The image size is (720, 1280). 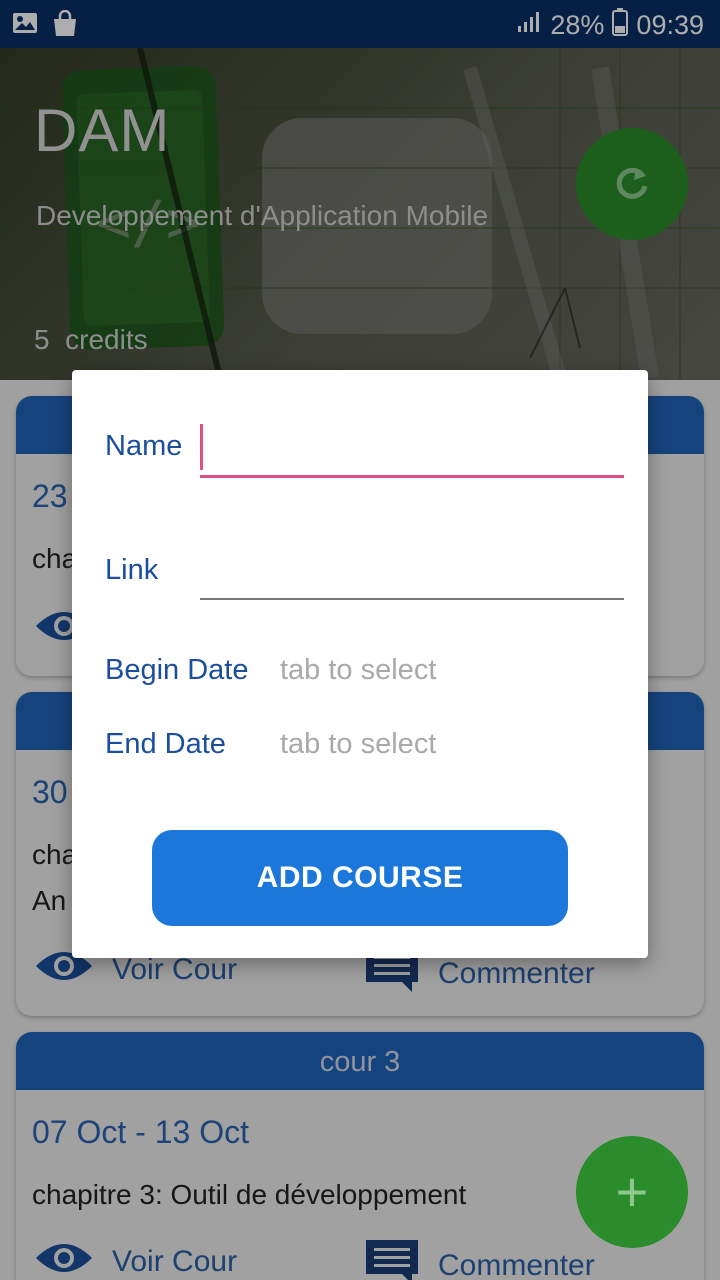 What do you see at coordinates (358, 670) in the screenshot?
I see `begin-date-picker: tab to select` at bounding box center [358, 670].